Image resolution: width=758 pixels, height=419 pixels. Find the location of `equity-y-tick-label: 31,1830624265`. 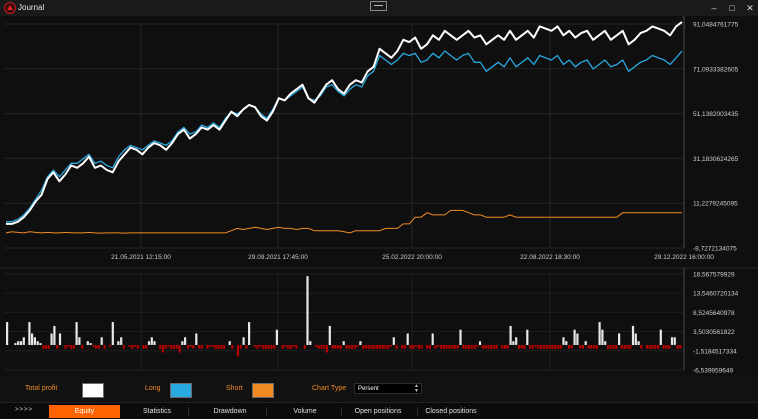

equity-y-tick-label: 31,1830624265 is located at coordinates (716, 159).